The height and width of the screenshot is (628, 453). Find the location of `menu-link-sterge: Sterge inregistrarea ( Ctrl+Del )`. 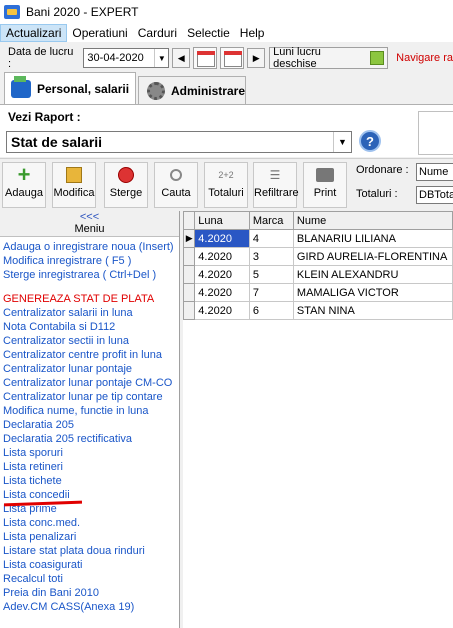

menu-link-sterge: Sterge inregistrarea ( Ctrl+Del ) is located at coordinates (89, 275).